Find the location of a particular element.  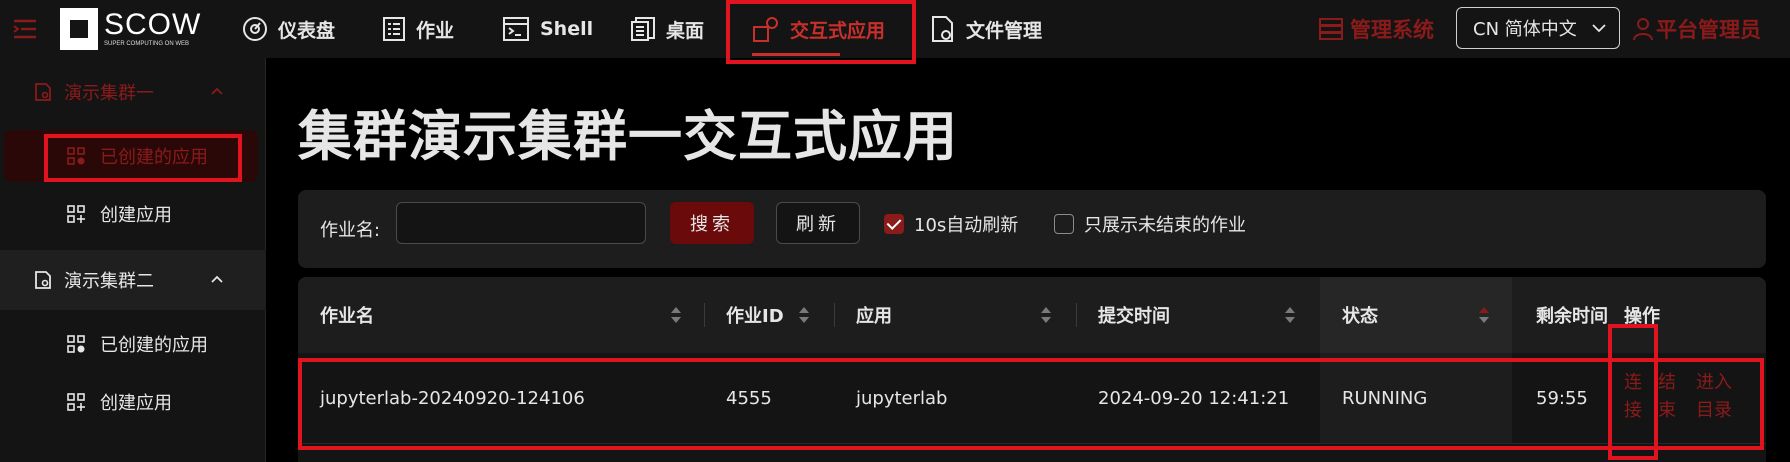

column-label: 状态 is located at coordinates (1360, 316).